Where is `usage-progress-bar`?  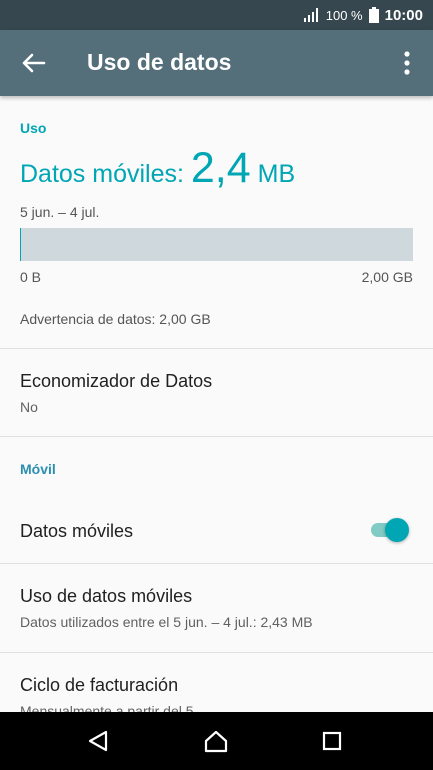
usage-progress-bar is located at coordinates (216, 244).